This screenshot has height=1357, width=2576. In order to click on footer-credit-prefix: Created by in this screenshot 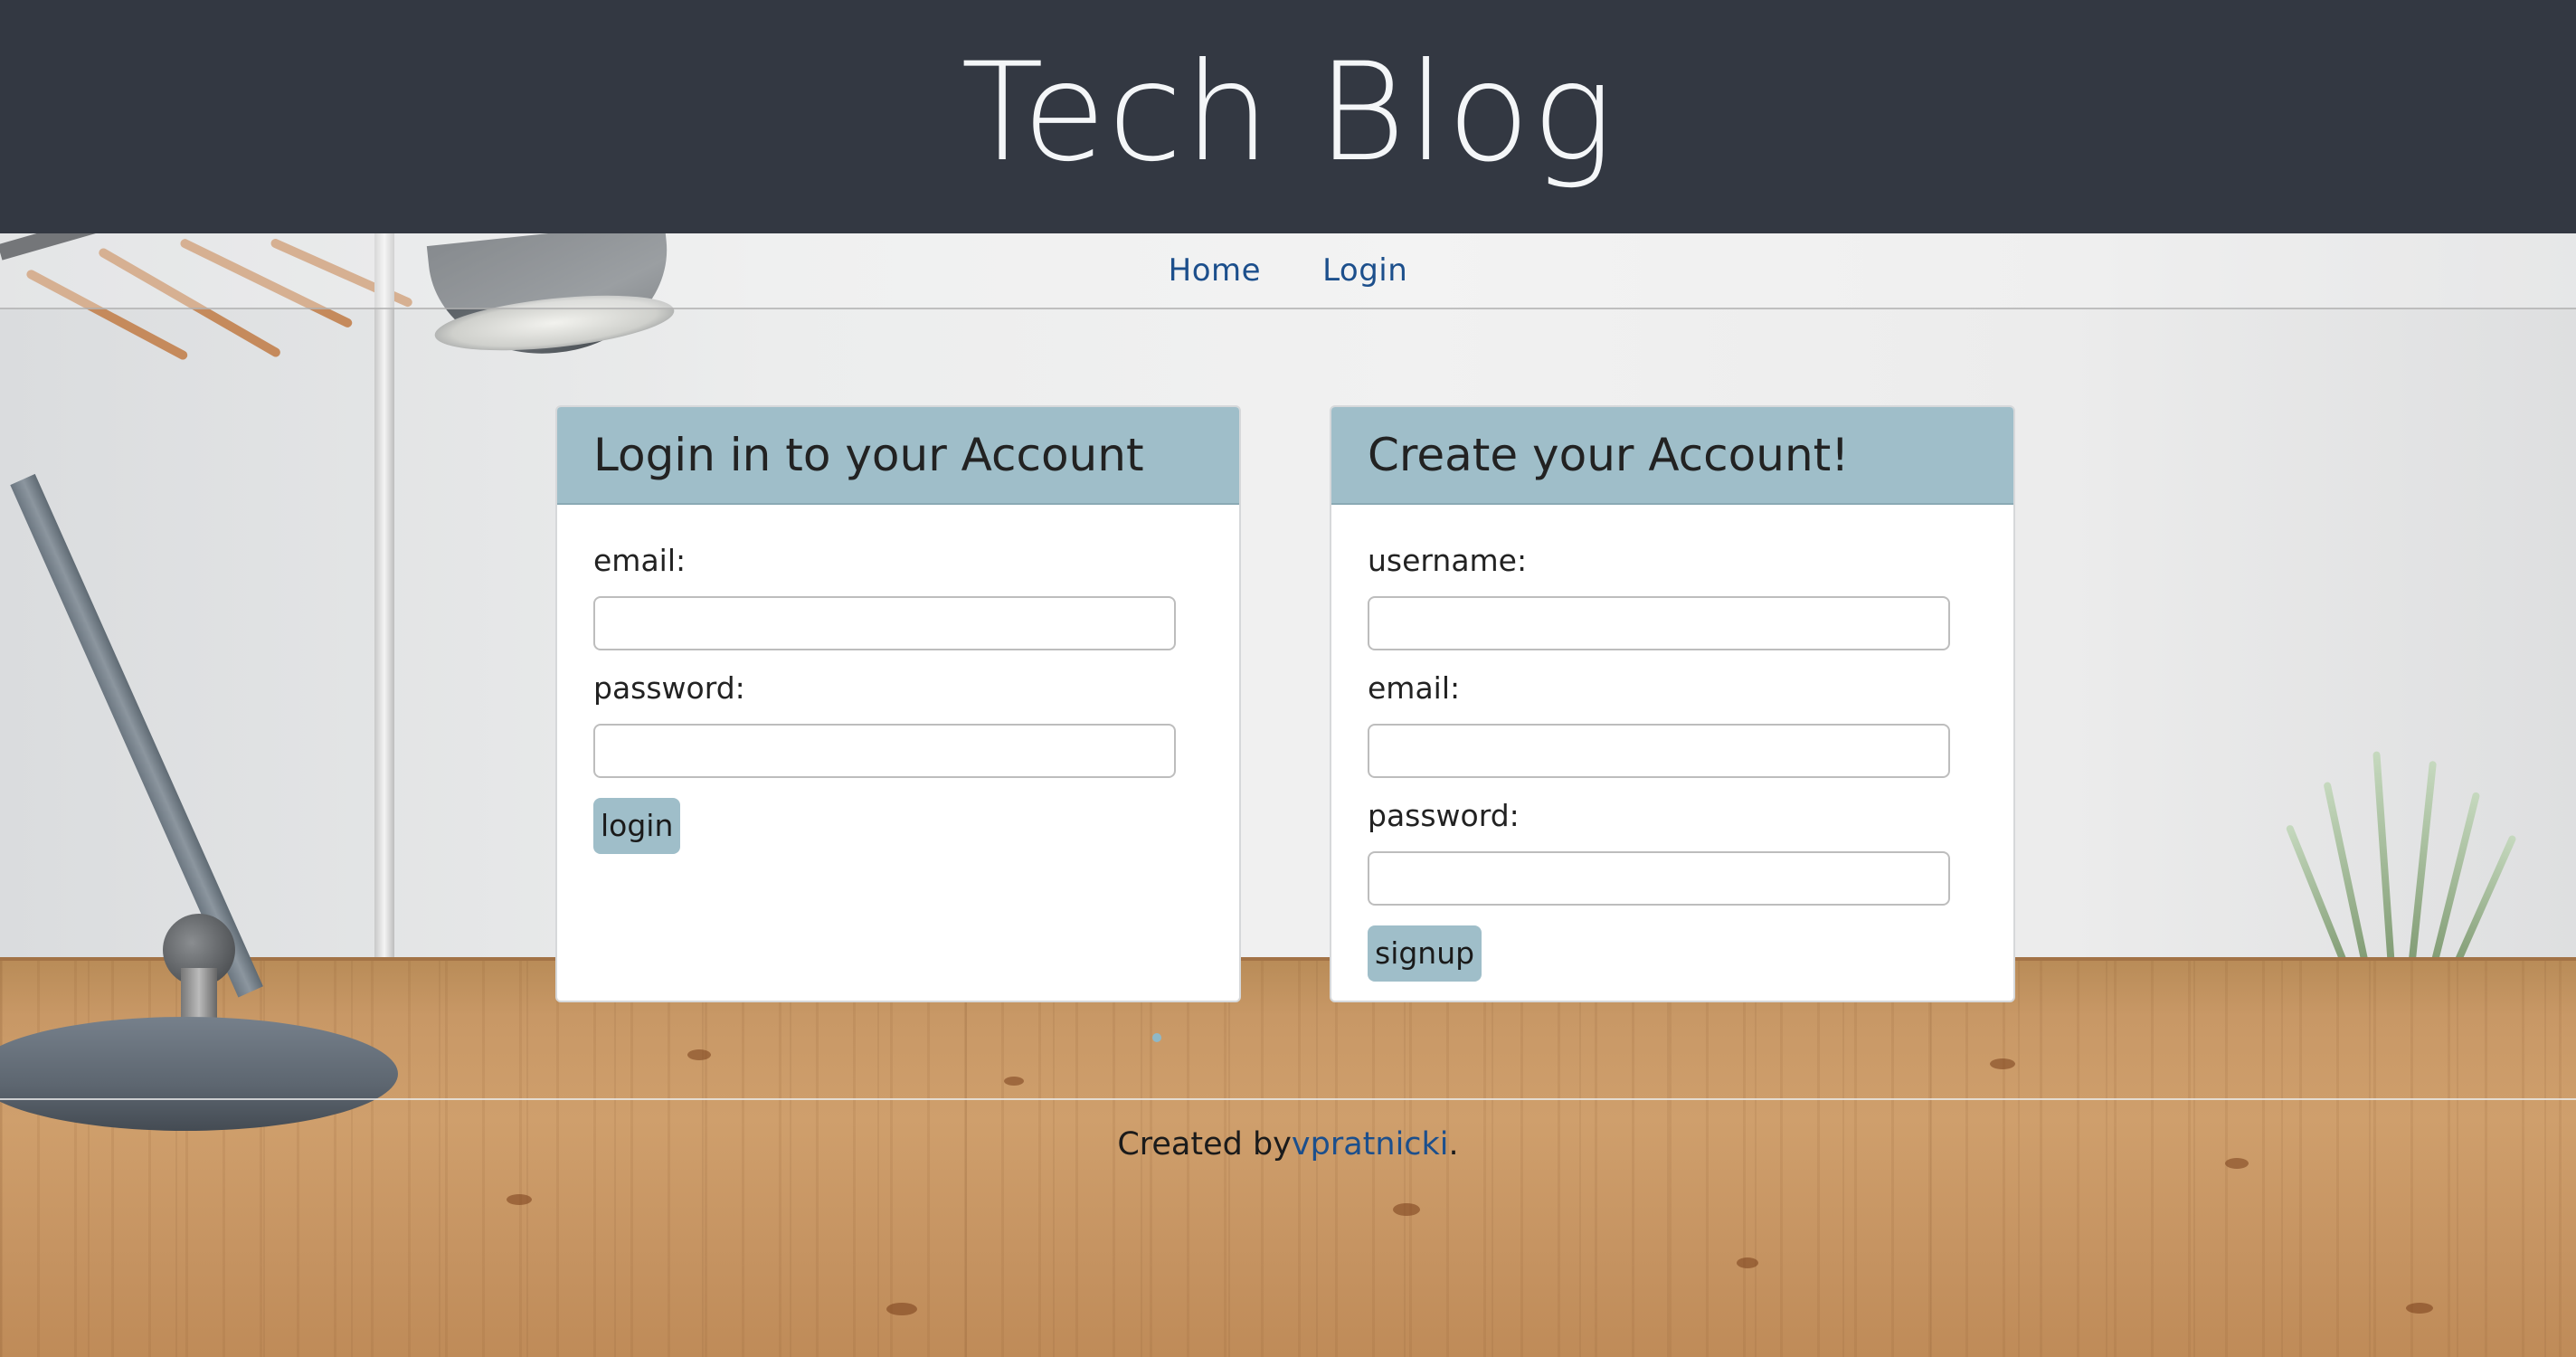, I will do `click(1204, 1144)`.